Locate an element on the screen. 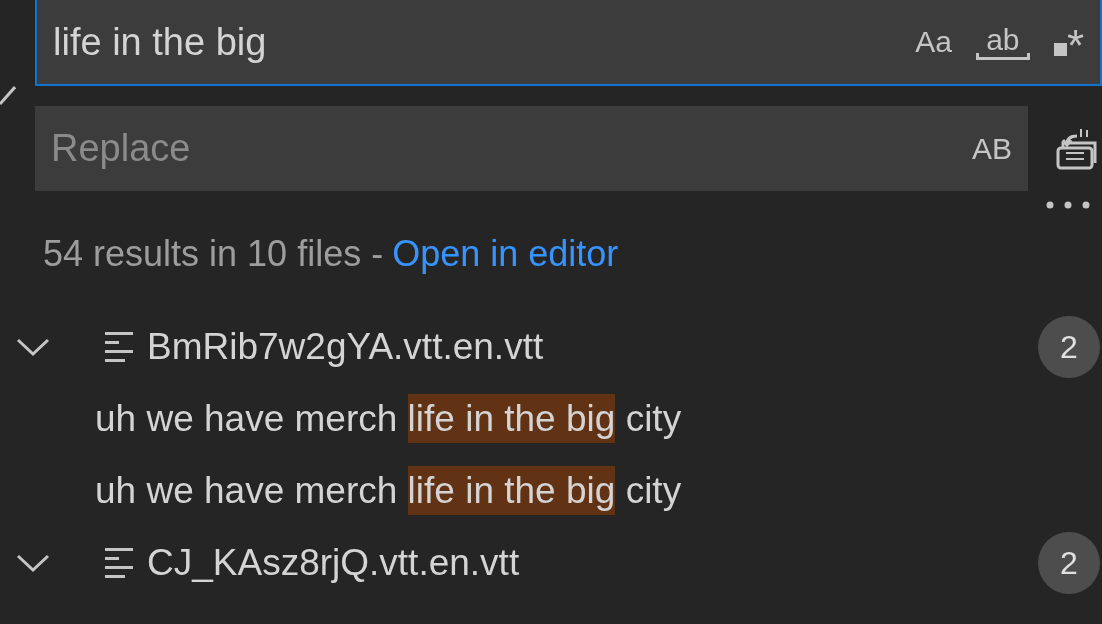  search-field: life in the big Aa ab * is located at coordinates (568, 43).